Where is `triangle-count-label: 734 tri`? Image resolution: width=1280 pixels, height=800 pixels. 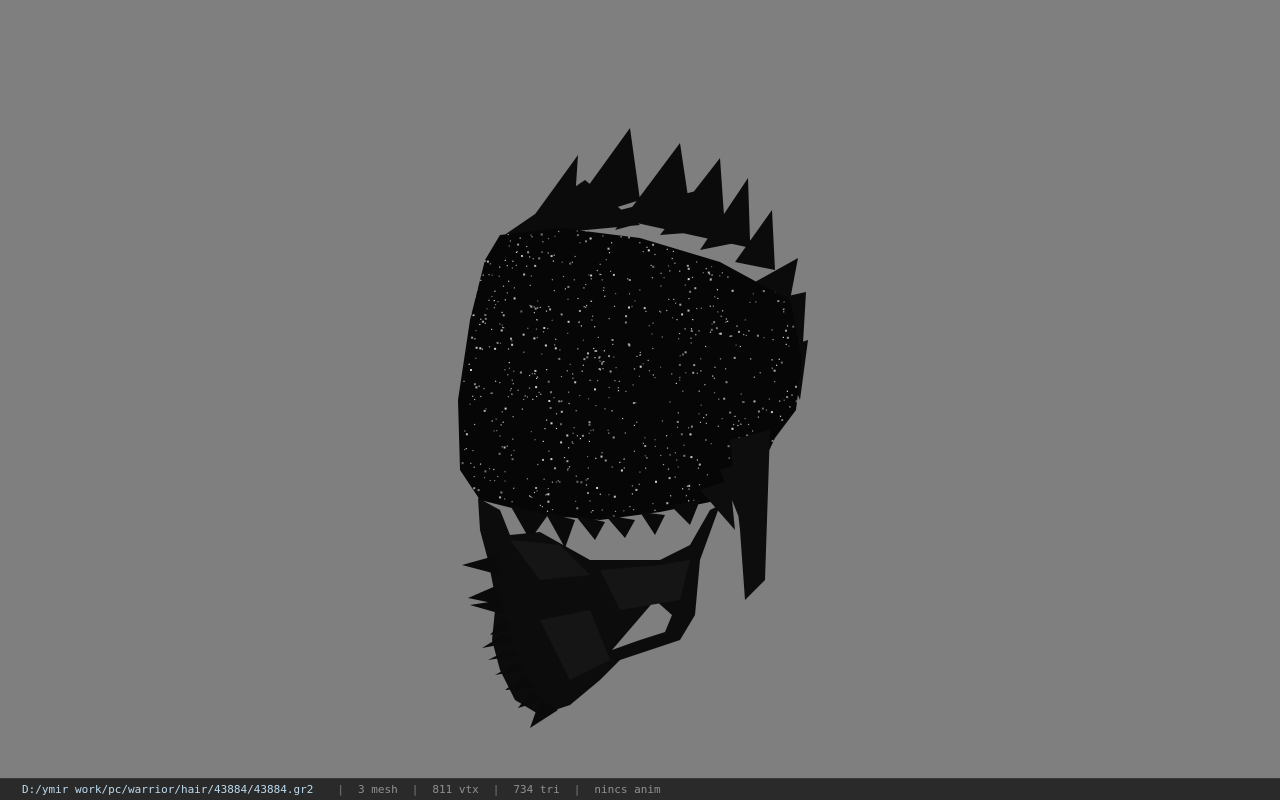
triangle-count-label: 734 tri is located at coordinates (536, 789).